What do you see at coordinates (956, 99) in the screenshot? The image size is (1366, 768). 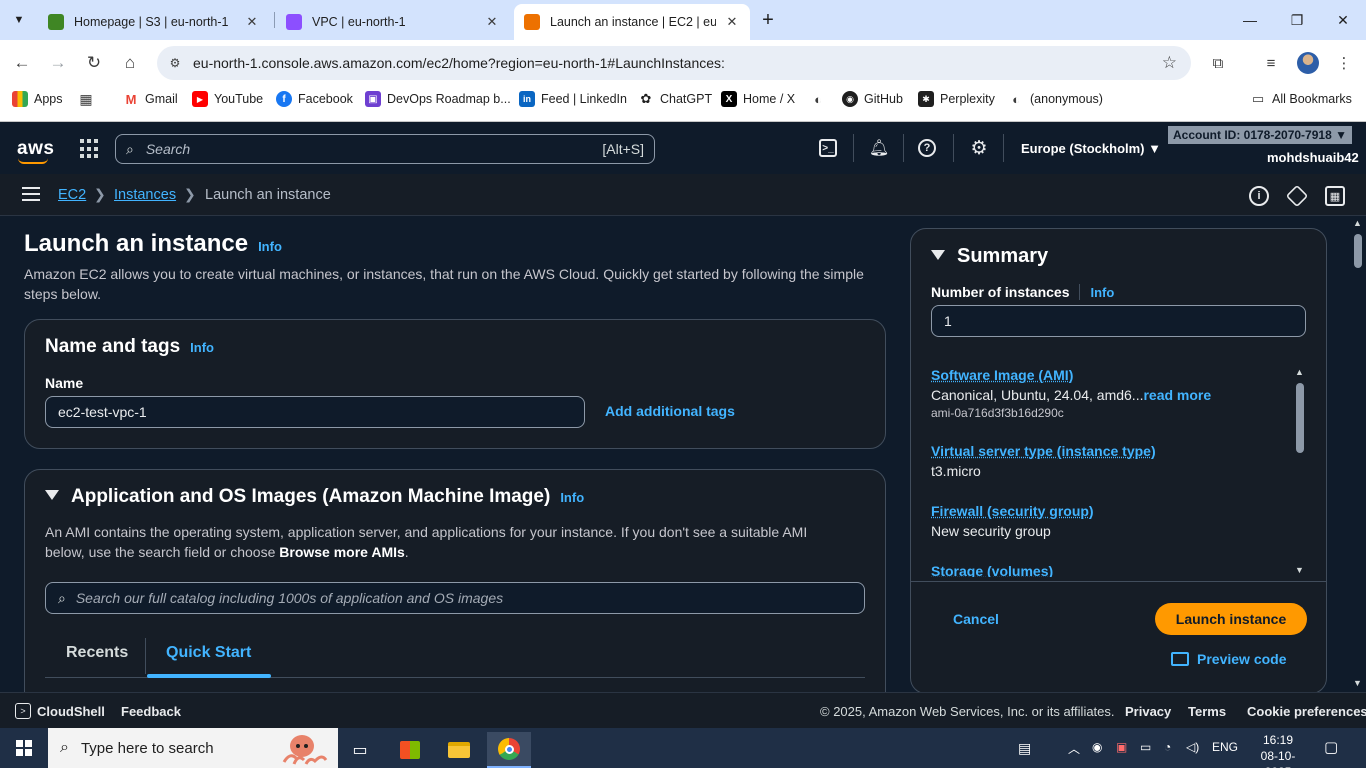 I see `bookmark-perplexity: ✱ Perplexity` at bounding box center [956, 99].